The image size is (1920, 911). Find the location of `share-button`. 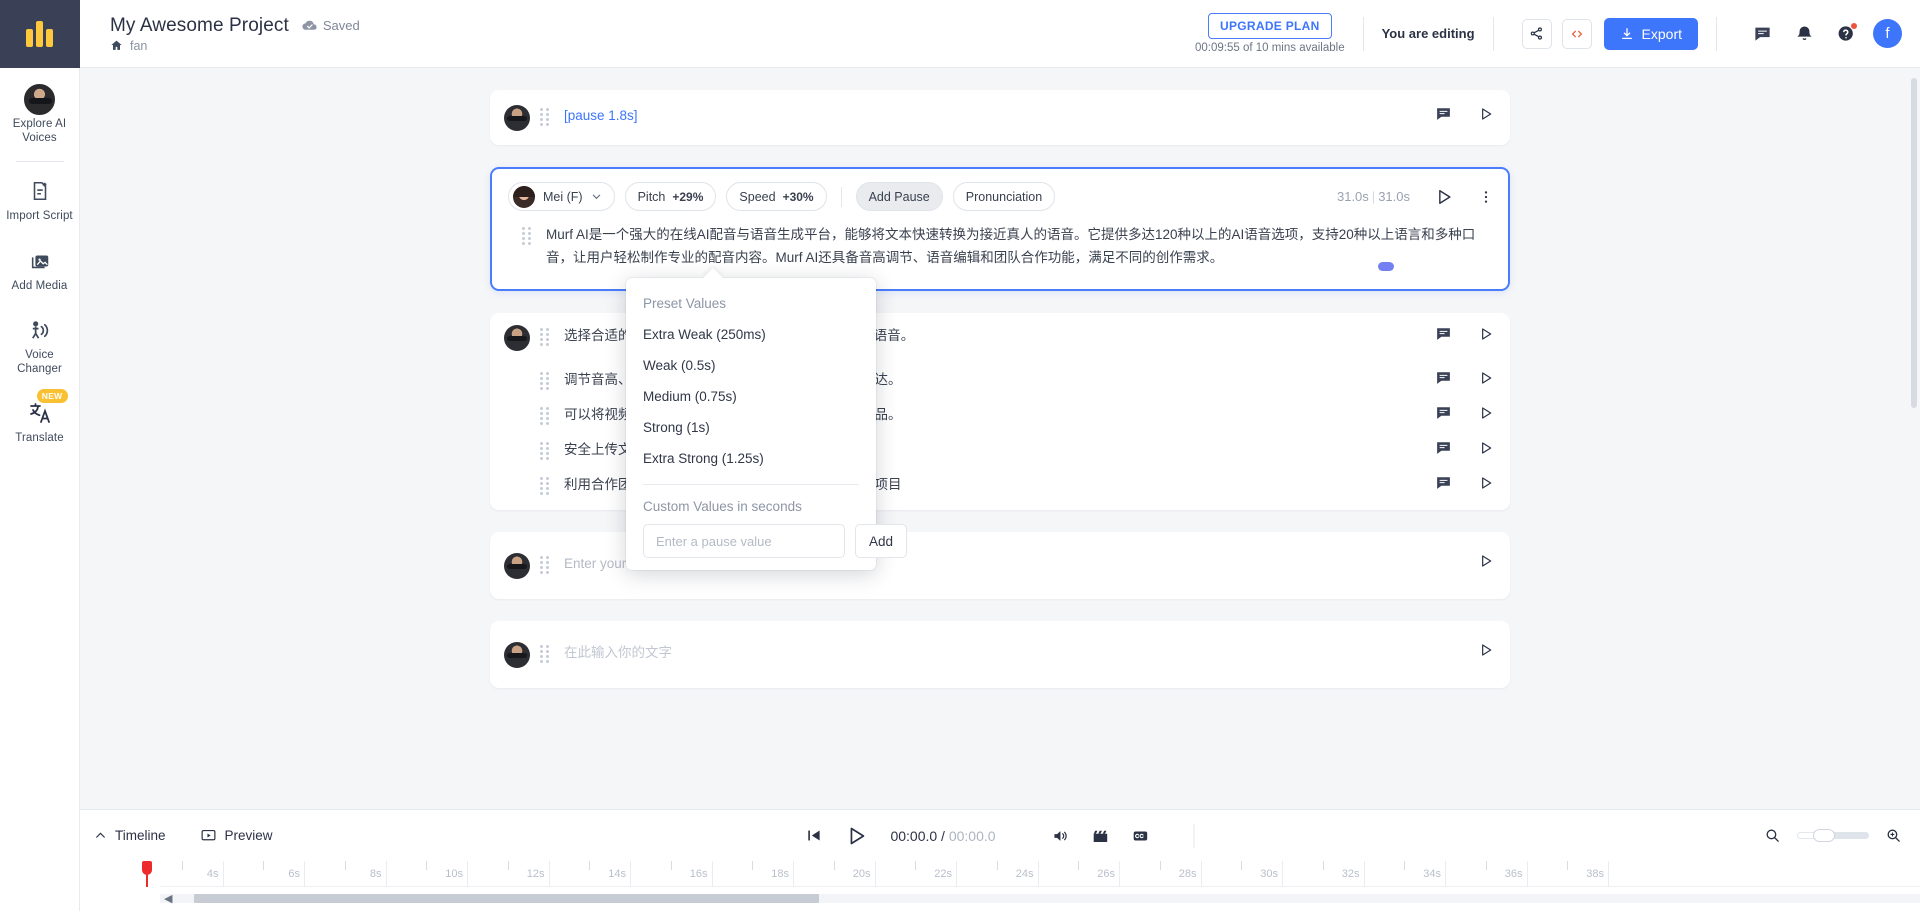

share-button is located at coordinates (1536, 33).